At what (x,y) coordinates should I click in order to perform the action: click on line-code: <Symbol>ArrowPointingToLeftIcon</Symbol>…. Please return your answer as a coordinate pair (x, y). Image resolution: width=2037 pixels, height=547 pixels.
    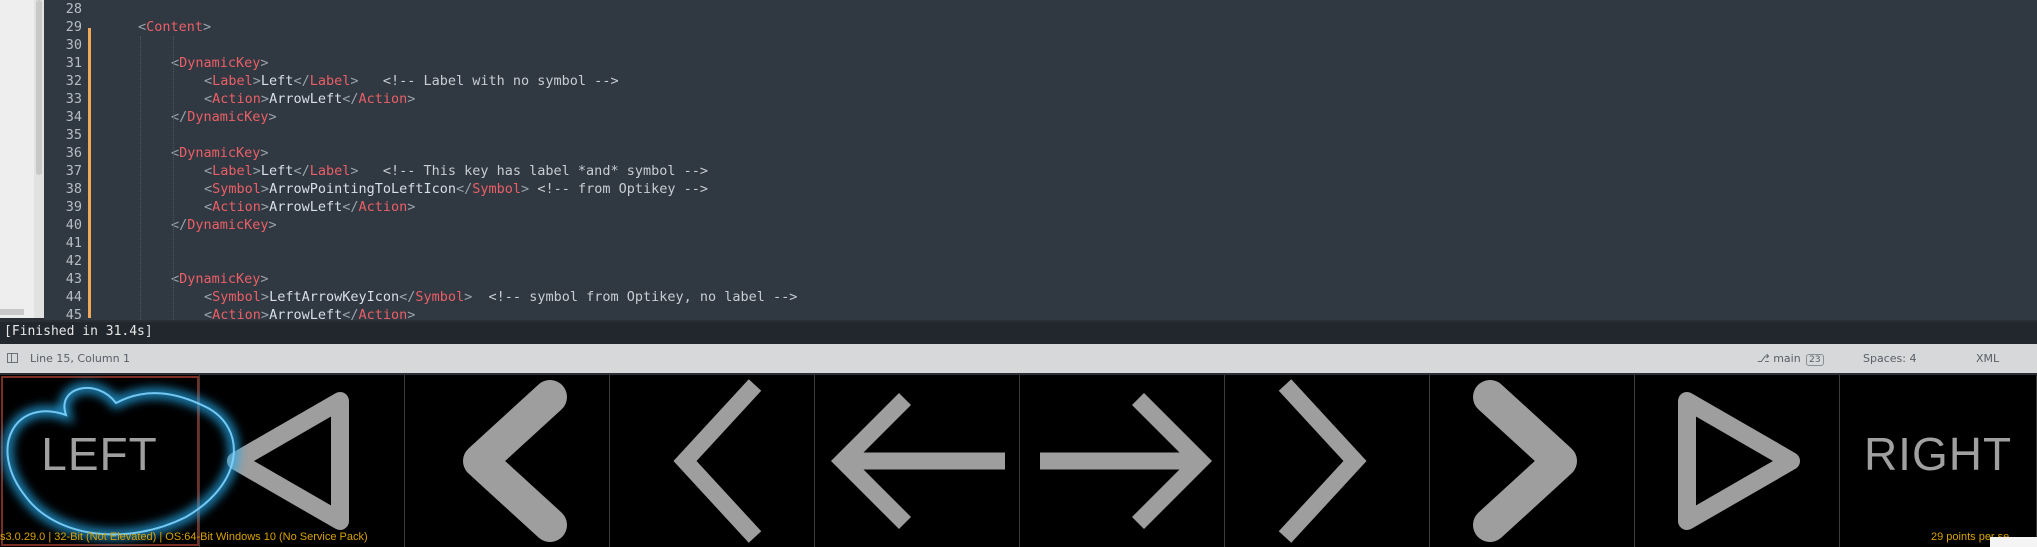
    Looking at the image, I should click on (456, 189).